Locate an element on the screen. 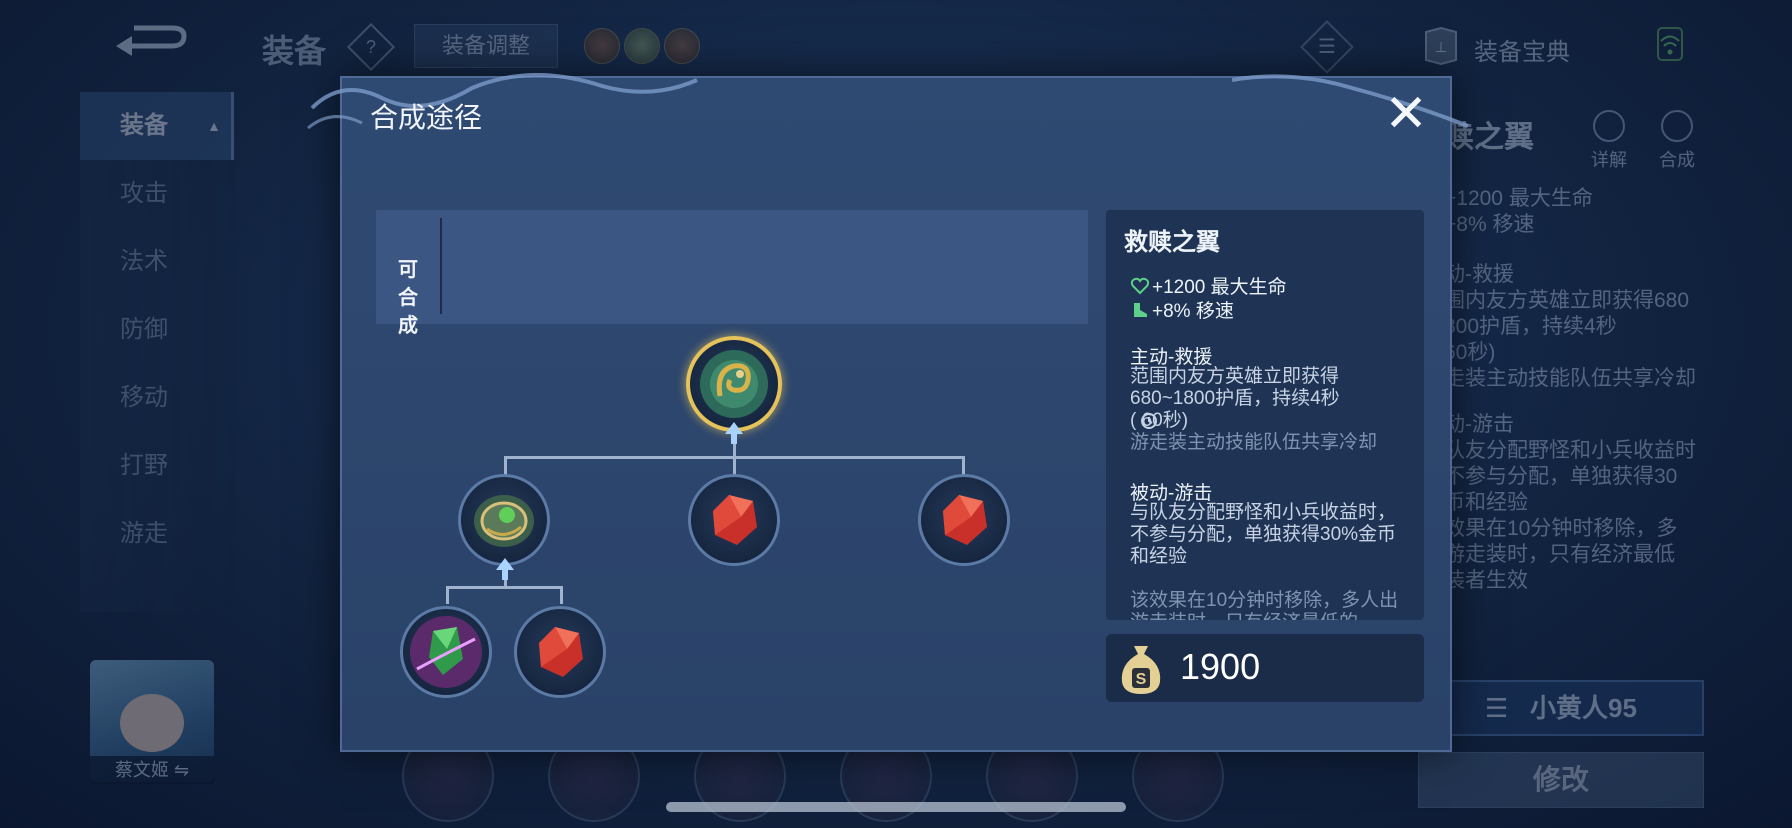 The width and height of the screenshot is (1792, 828). book-icon: ⊥ is located at coordinates (1441, 46).